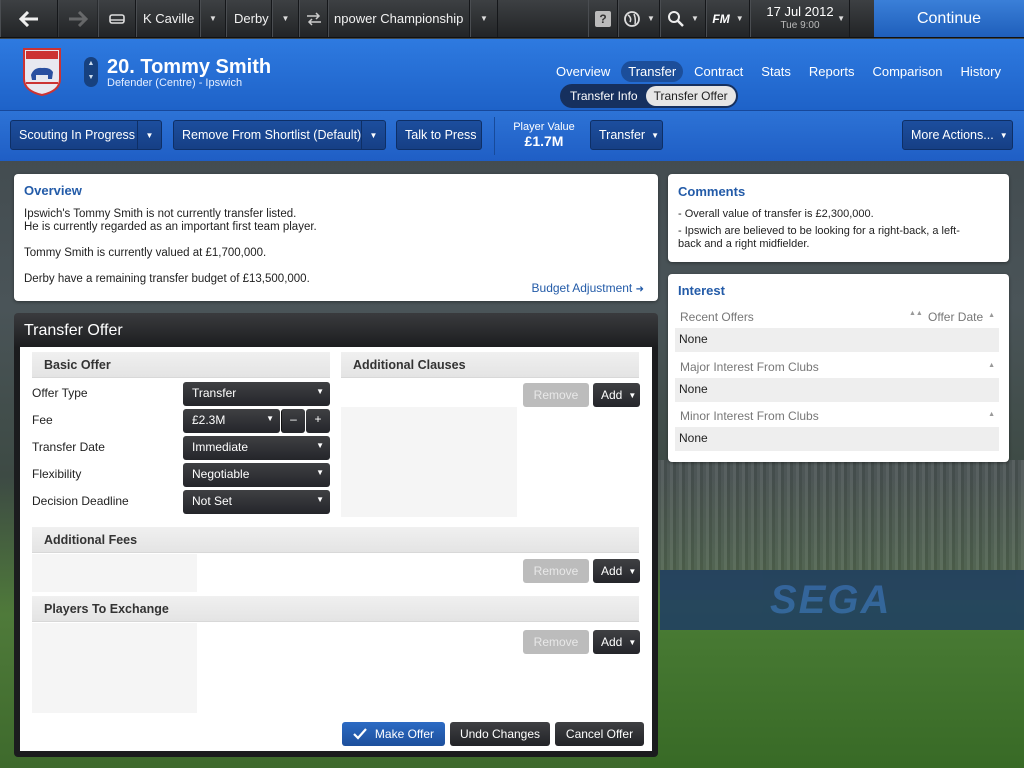 The image size is (1024, 768). What do you see at coordinates (114, 573) in the screenshot?
I see `fees-list` at bounding box center [114, 573].